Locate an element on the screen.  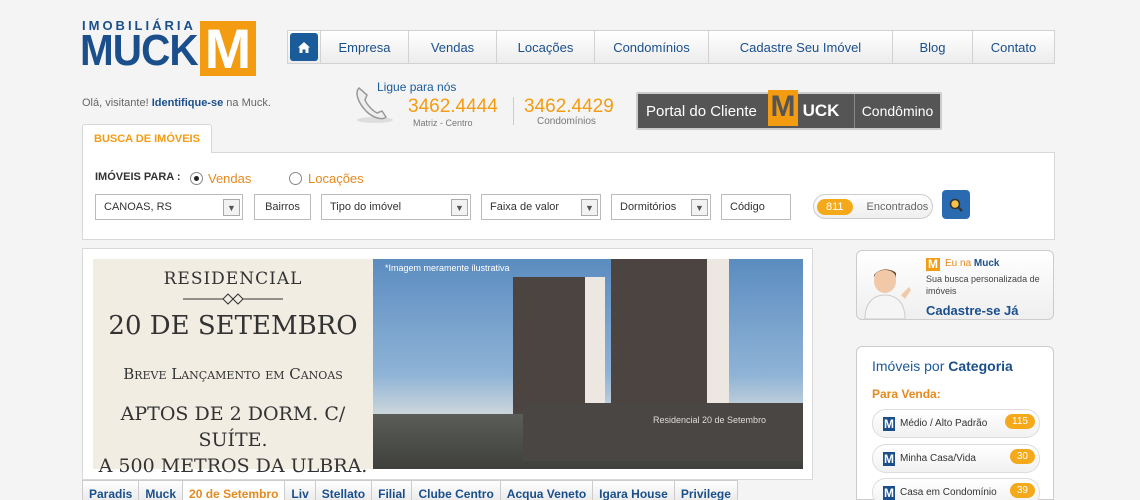
greeting-suffix: na Muck. is located at coordinates (247, 103).